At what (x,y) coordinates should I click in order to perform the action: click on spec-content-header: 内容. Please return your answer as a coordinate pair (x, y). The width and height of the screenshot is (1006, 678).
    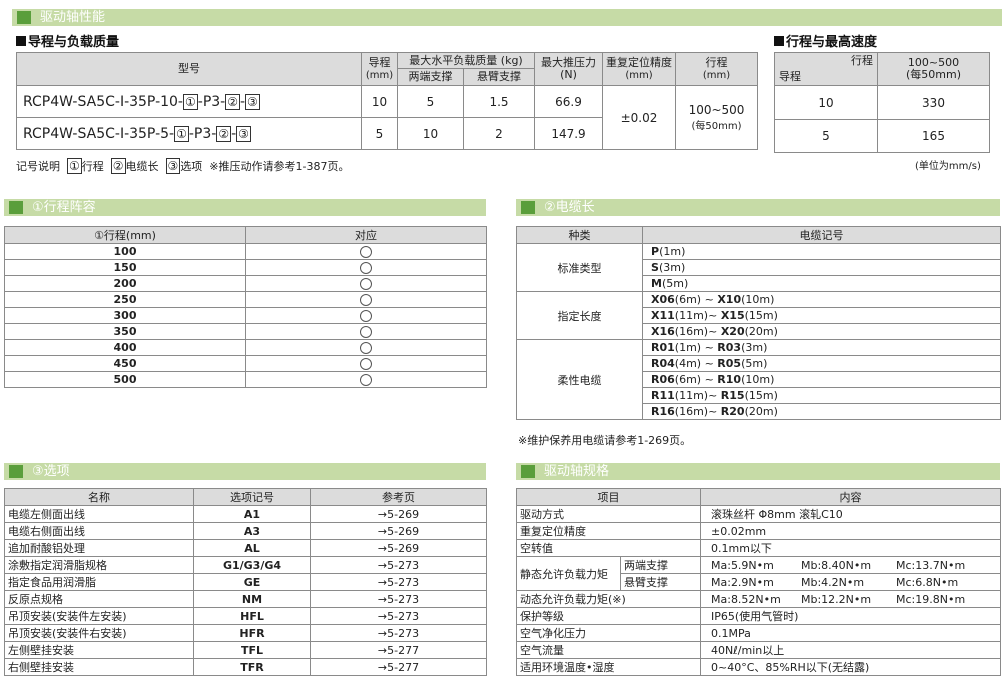
    Looking at the image, I should click on (850, 497).